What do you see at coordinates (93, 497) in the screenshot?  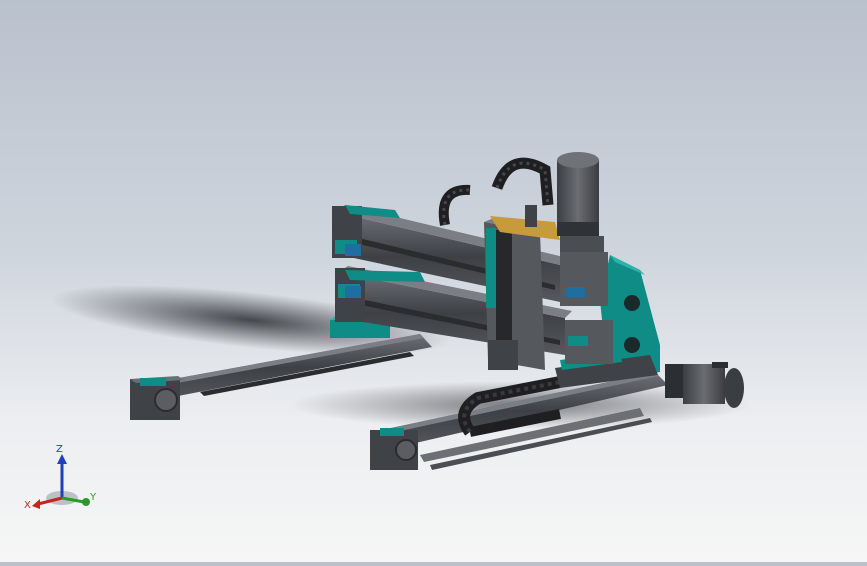 I see `y-axis-label: Y` at bounding box center [93, 497].